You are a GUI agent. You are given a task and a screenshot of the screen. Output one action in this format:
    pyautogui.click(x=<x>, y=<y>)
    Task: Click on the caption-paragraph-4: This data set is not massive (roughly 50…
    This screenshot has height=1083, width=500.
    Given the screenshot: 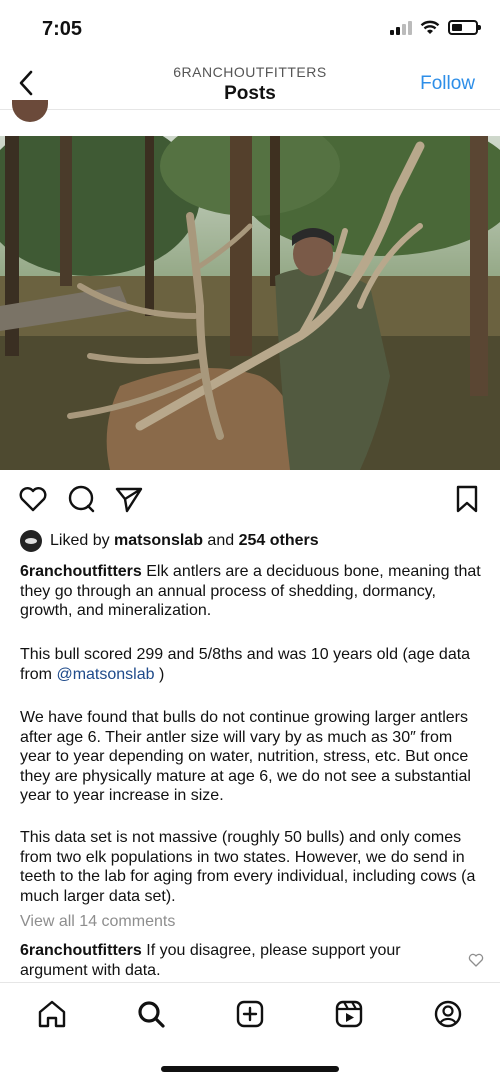 What is the action you would take?
    pyautogui.click(x=251, y=867)
    